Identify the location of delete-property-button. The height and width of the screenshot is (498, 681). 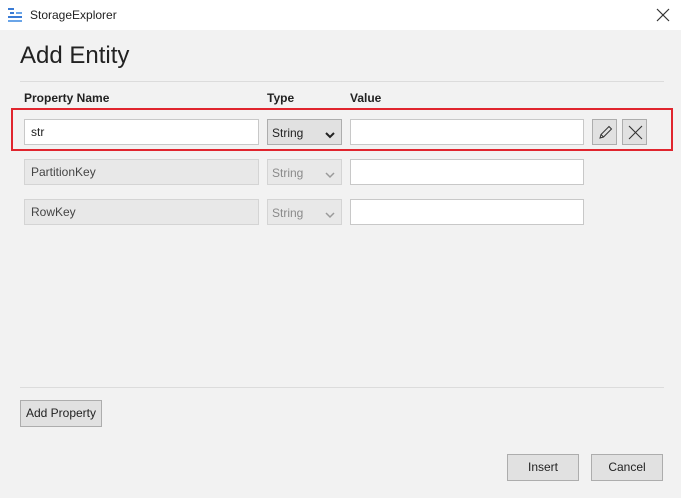
(634, 132).